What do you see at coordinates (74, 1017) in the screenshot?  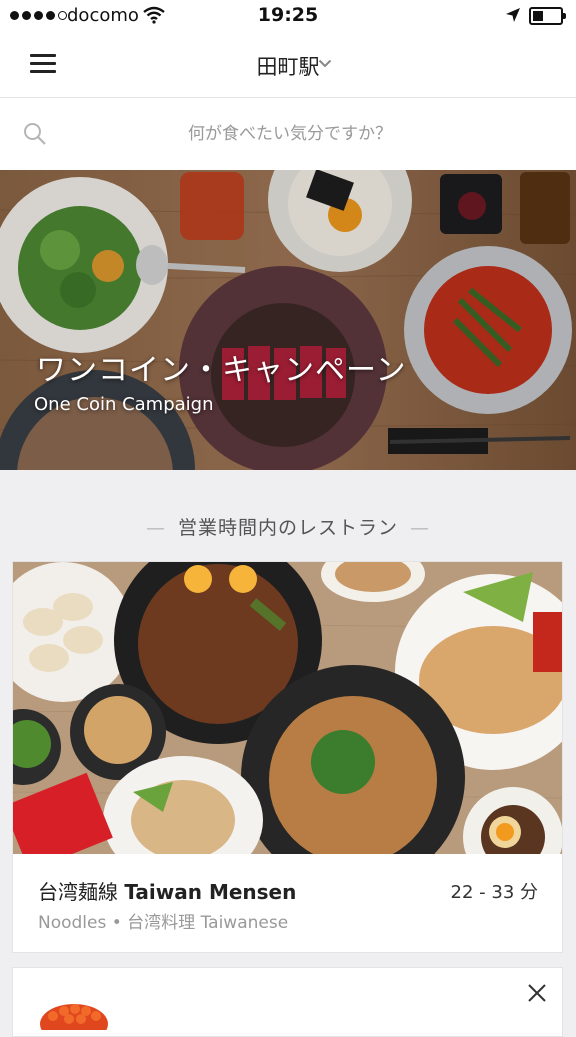 I see `restaurant-photo` at bounding box center [74, 1017].